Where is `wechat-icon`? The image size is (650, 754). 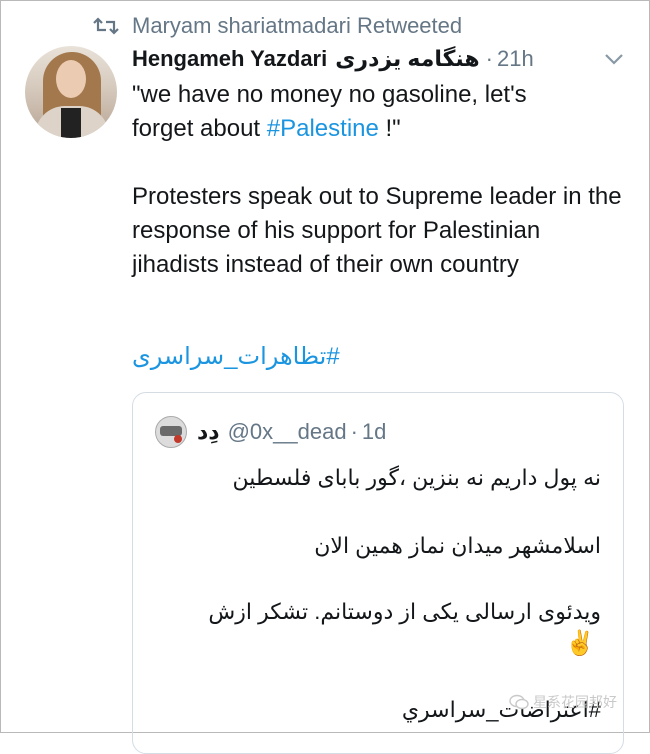
wechat-icon is located at coordinates (519, 702).